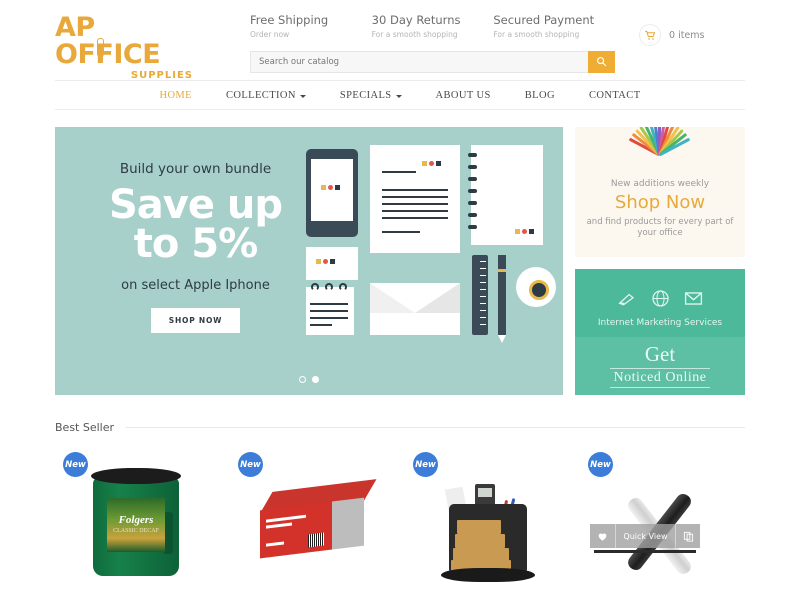  I want to click on product-image-desk-organizer, so click(488, 526).